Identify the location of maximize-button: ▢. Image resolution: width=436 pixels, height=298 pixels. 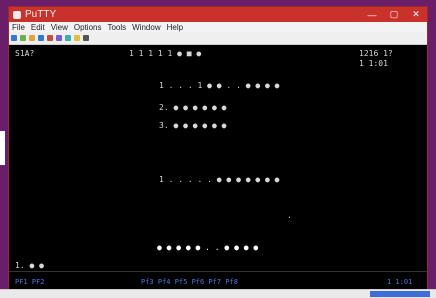
(394, 14).